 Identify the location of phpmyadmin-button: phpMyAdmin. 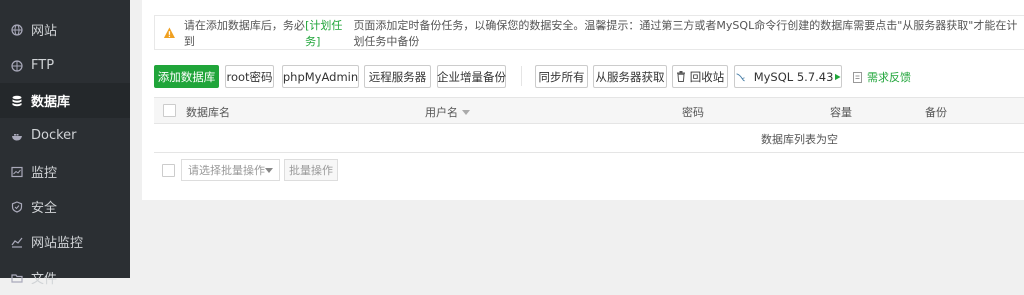
(320, 76).